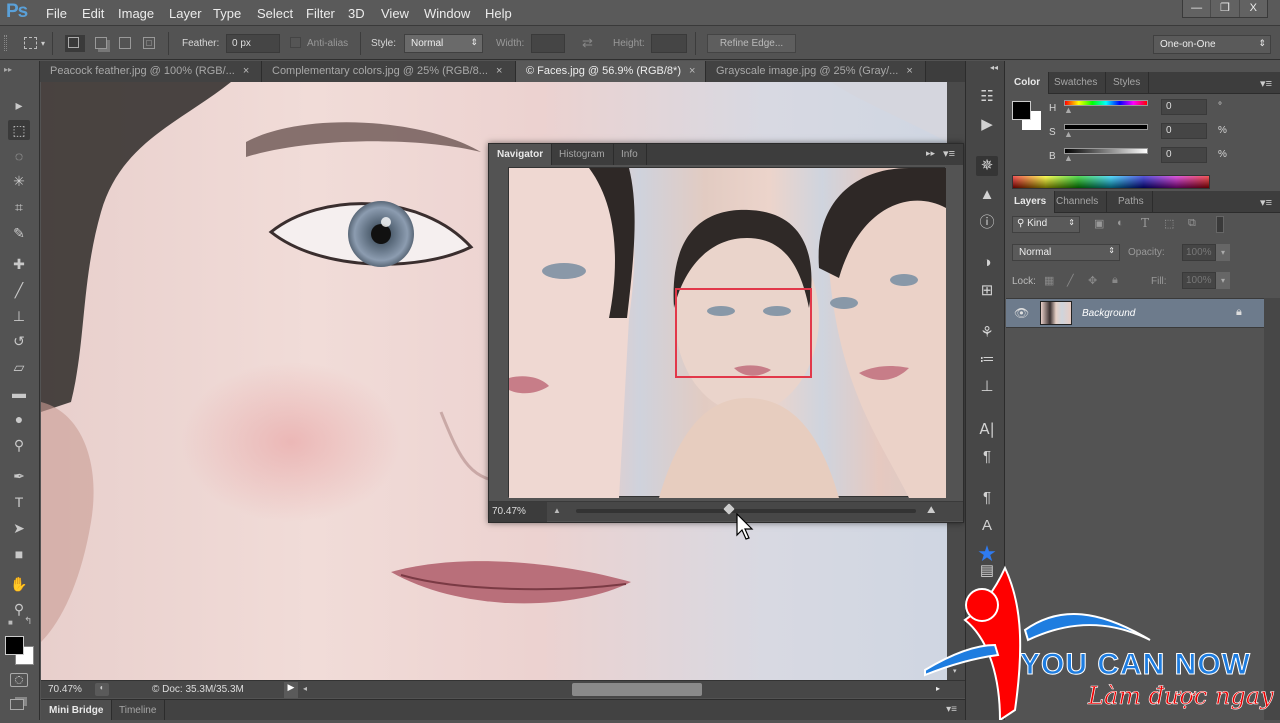  Describe the element at coordinates (1184, 107) in the screenshot. I see `hue-input: 0` at that location.